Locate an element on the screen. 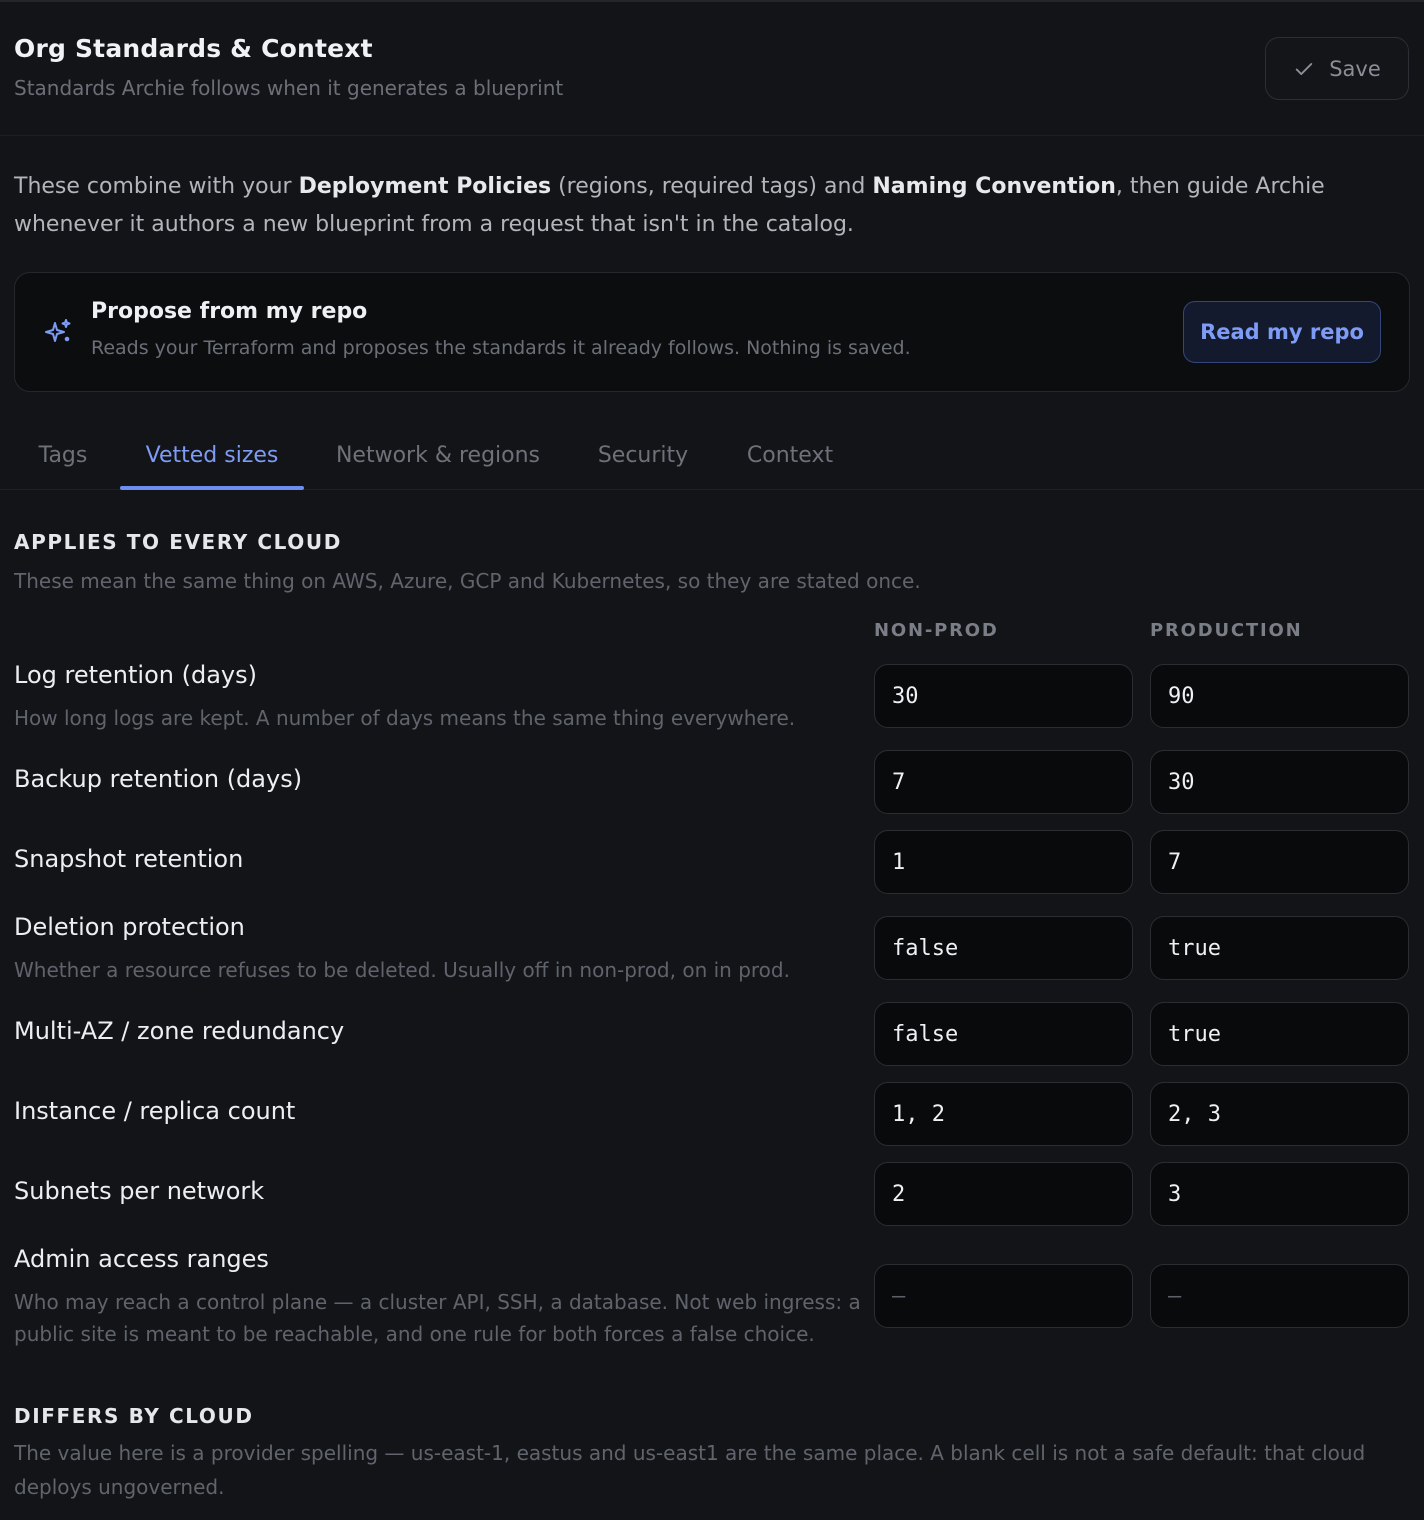  check-icon is located at coordinates (1304, 68).